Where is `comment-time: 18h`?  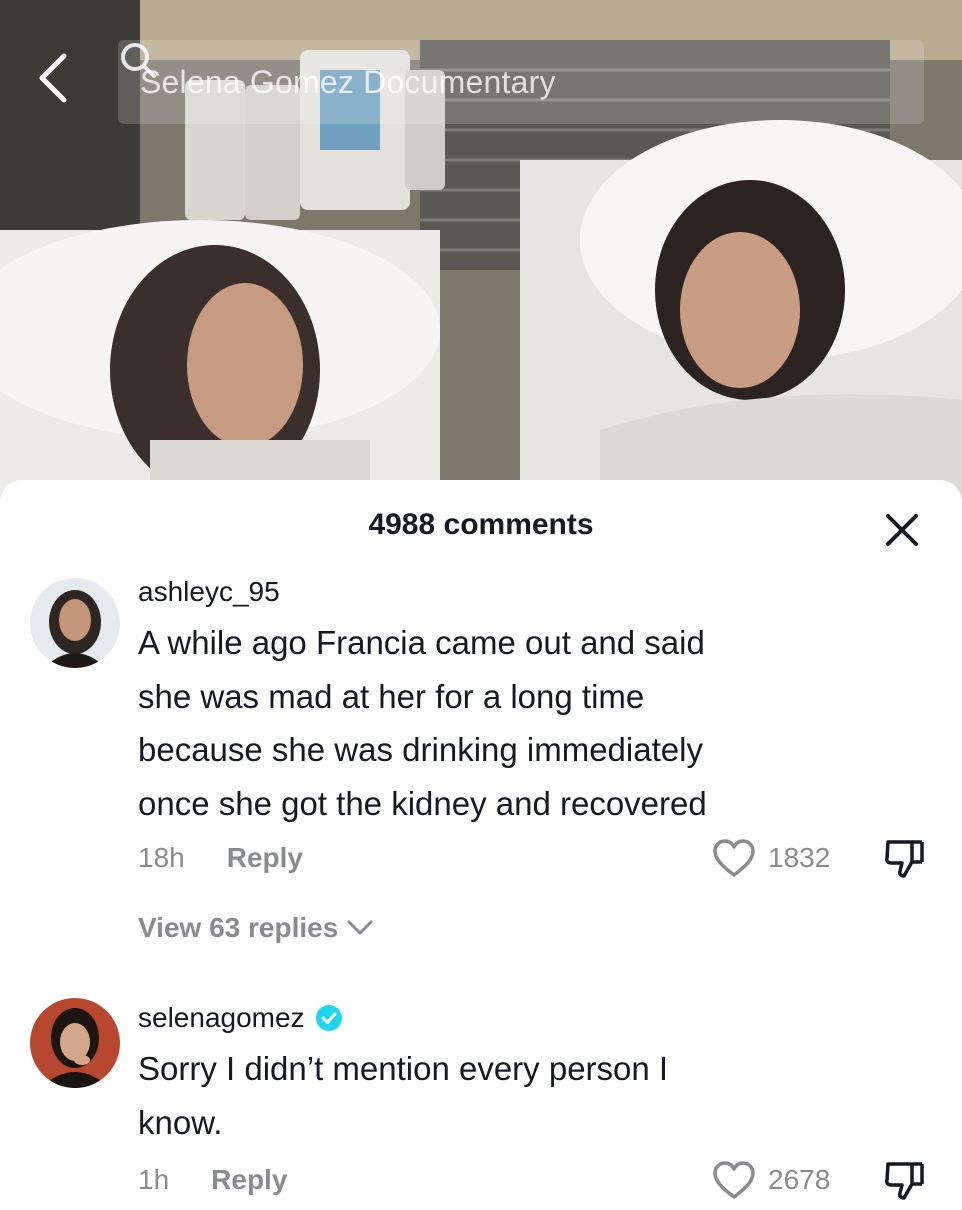
comment-time: 18h is located at coordinates (161, 857).